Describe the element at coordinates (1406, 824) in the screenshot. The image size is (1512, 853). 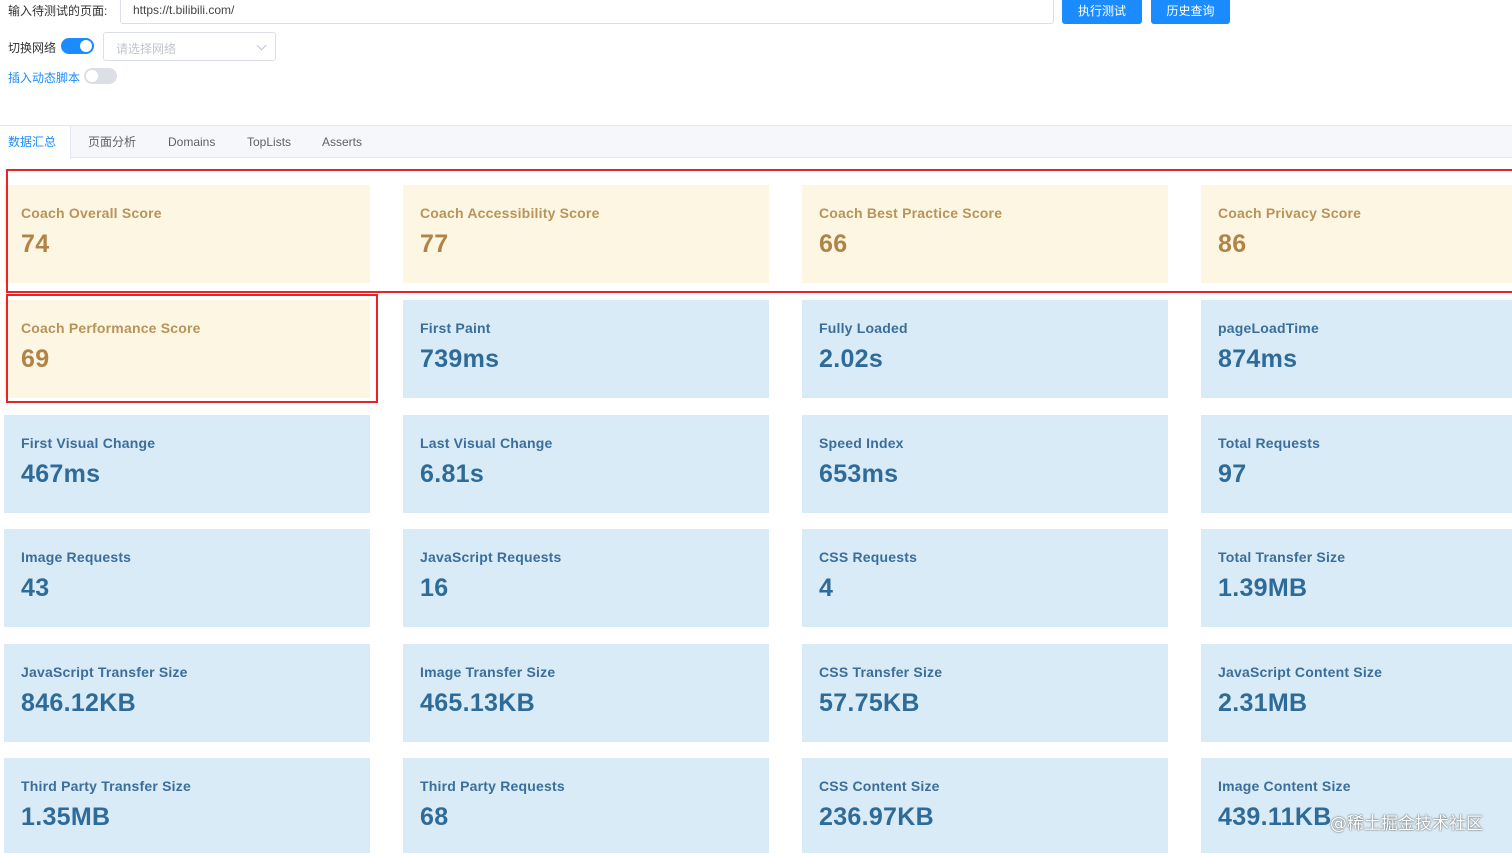
I see `site-watermark: @稀土掘金技术社区` at that location.